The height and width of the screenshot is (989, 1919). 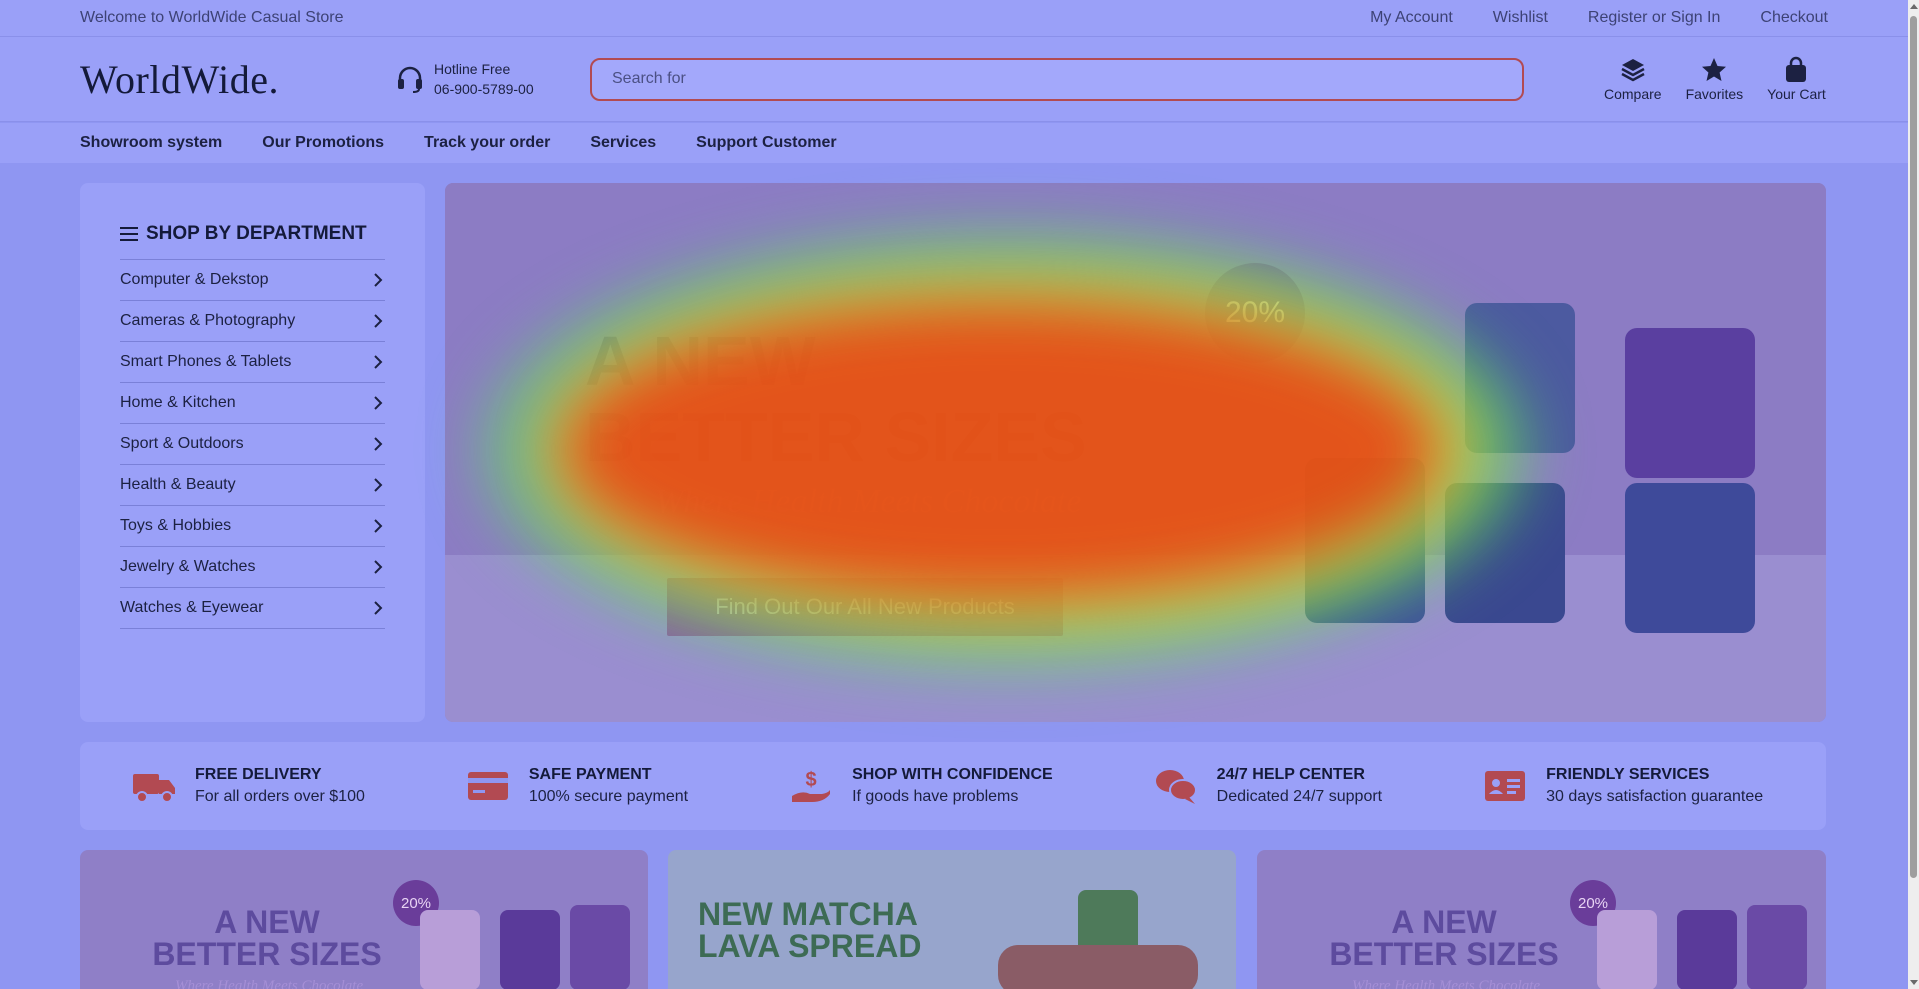 I want to click on header-actions: Compare Favorites Your Cart, so click(x=1715, y=79).